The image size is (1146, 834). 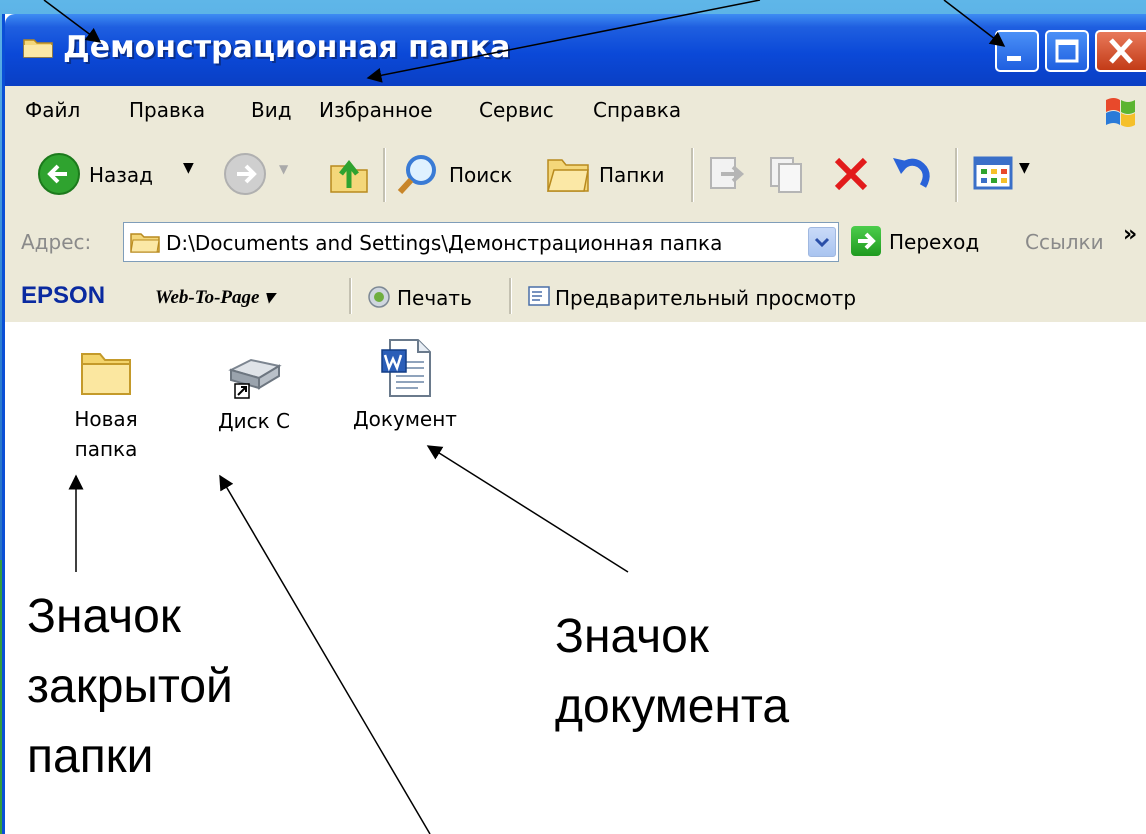 What do you see at coordinates (405, 419) in the screenshot?
I see `item-label: Документ` at bounding box center [405, 419].